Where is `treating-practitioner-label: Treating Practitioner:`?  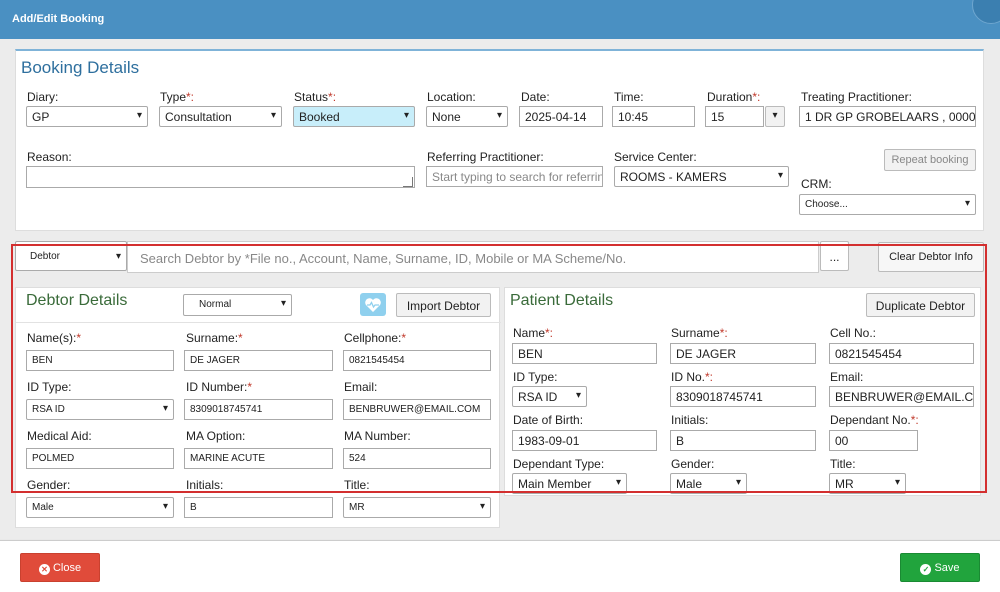 treating-practitioner-label: Treating Practitioner: is located at coordinates (856, 97).